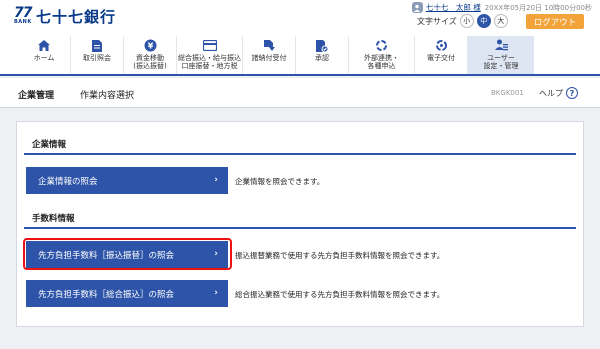 This screenshot has height=349, width=600. Describe the element at coordinates (23, 13) in the screenshot. I see `logo-number: 77` at that location.